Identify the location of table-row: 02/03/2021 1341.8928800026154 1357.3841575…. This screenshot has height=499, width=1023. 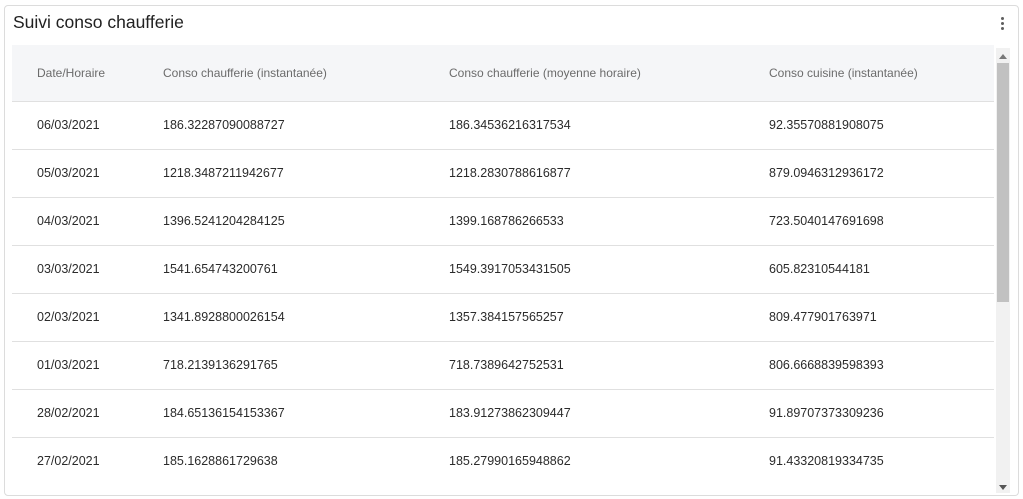
(503, 317).